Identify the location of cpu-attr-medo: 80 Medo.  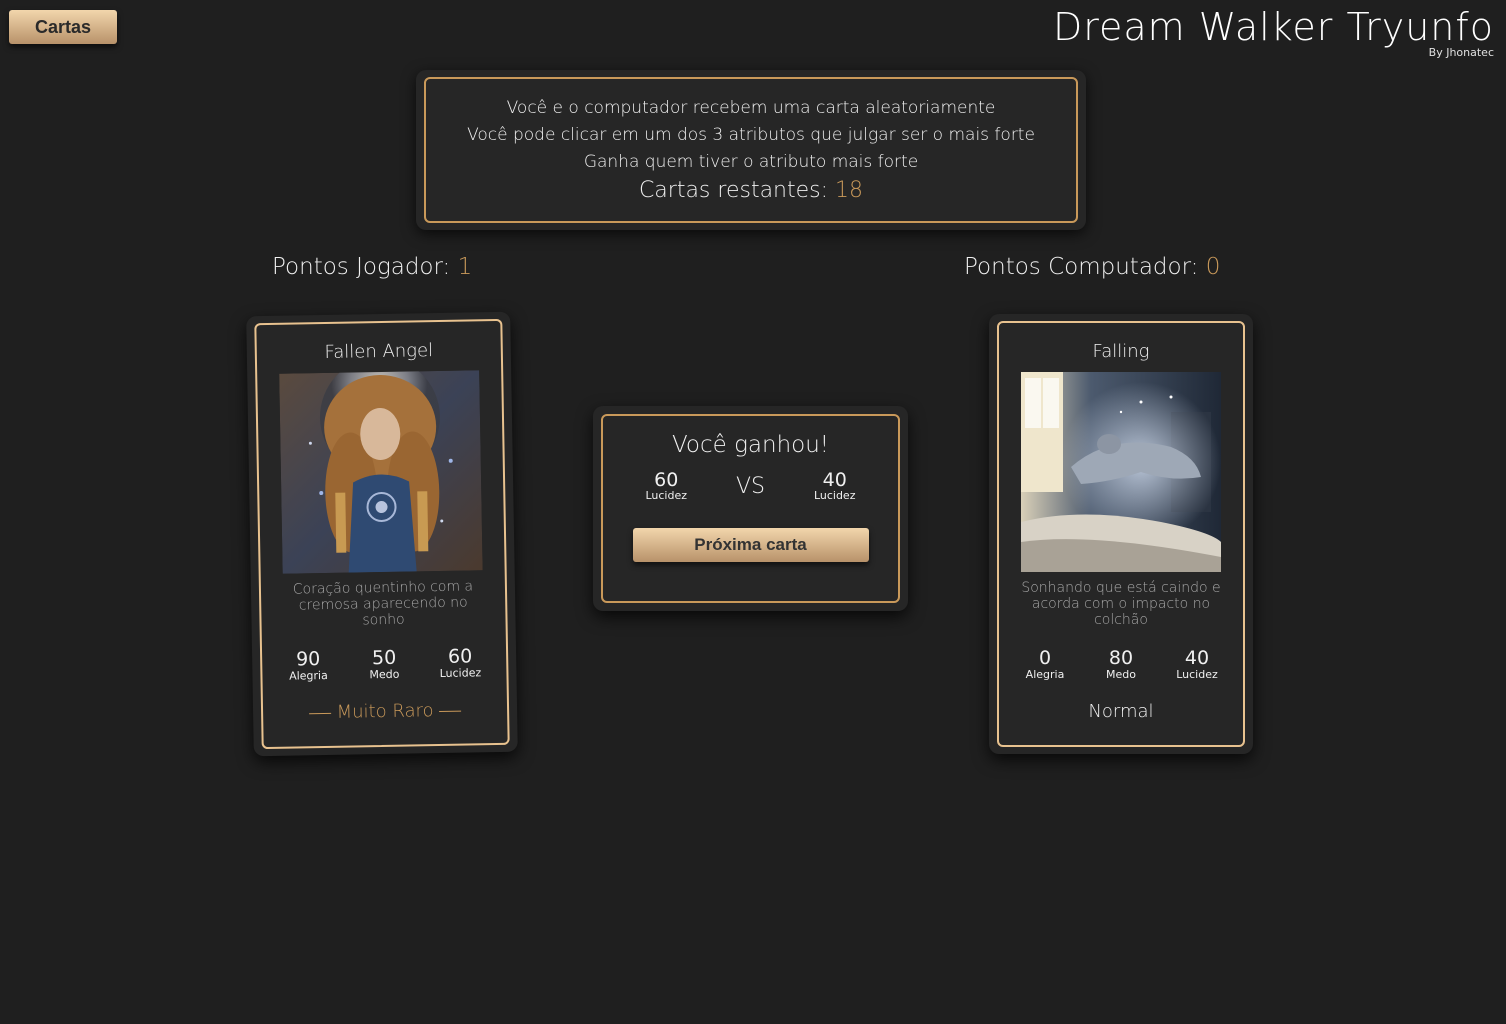
(1121, 664).